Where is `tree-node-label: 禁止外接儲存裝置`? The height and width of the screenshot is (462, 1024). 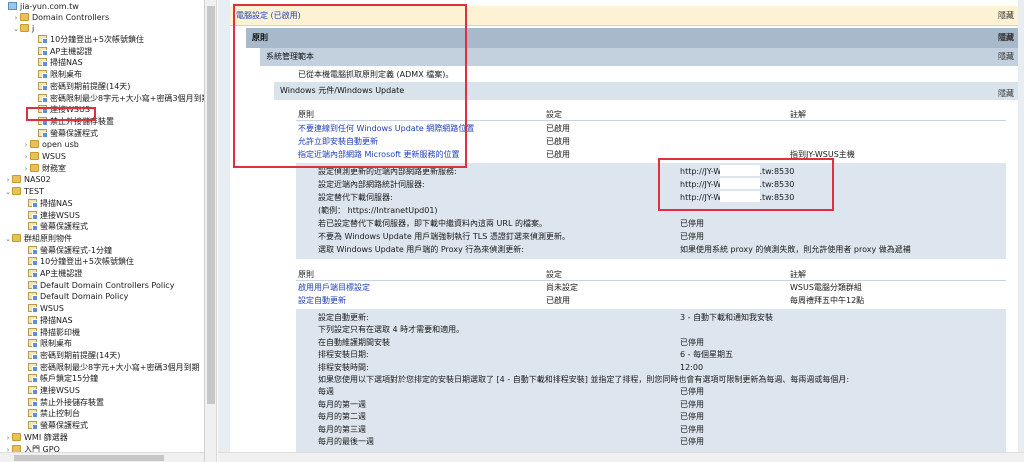 tree-node-label: 禁止外接儲存裝置 is located at coordinates (72, 402).